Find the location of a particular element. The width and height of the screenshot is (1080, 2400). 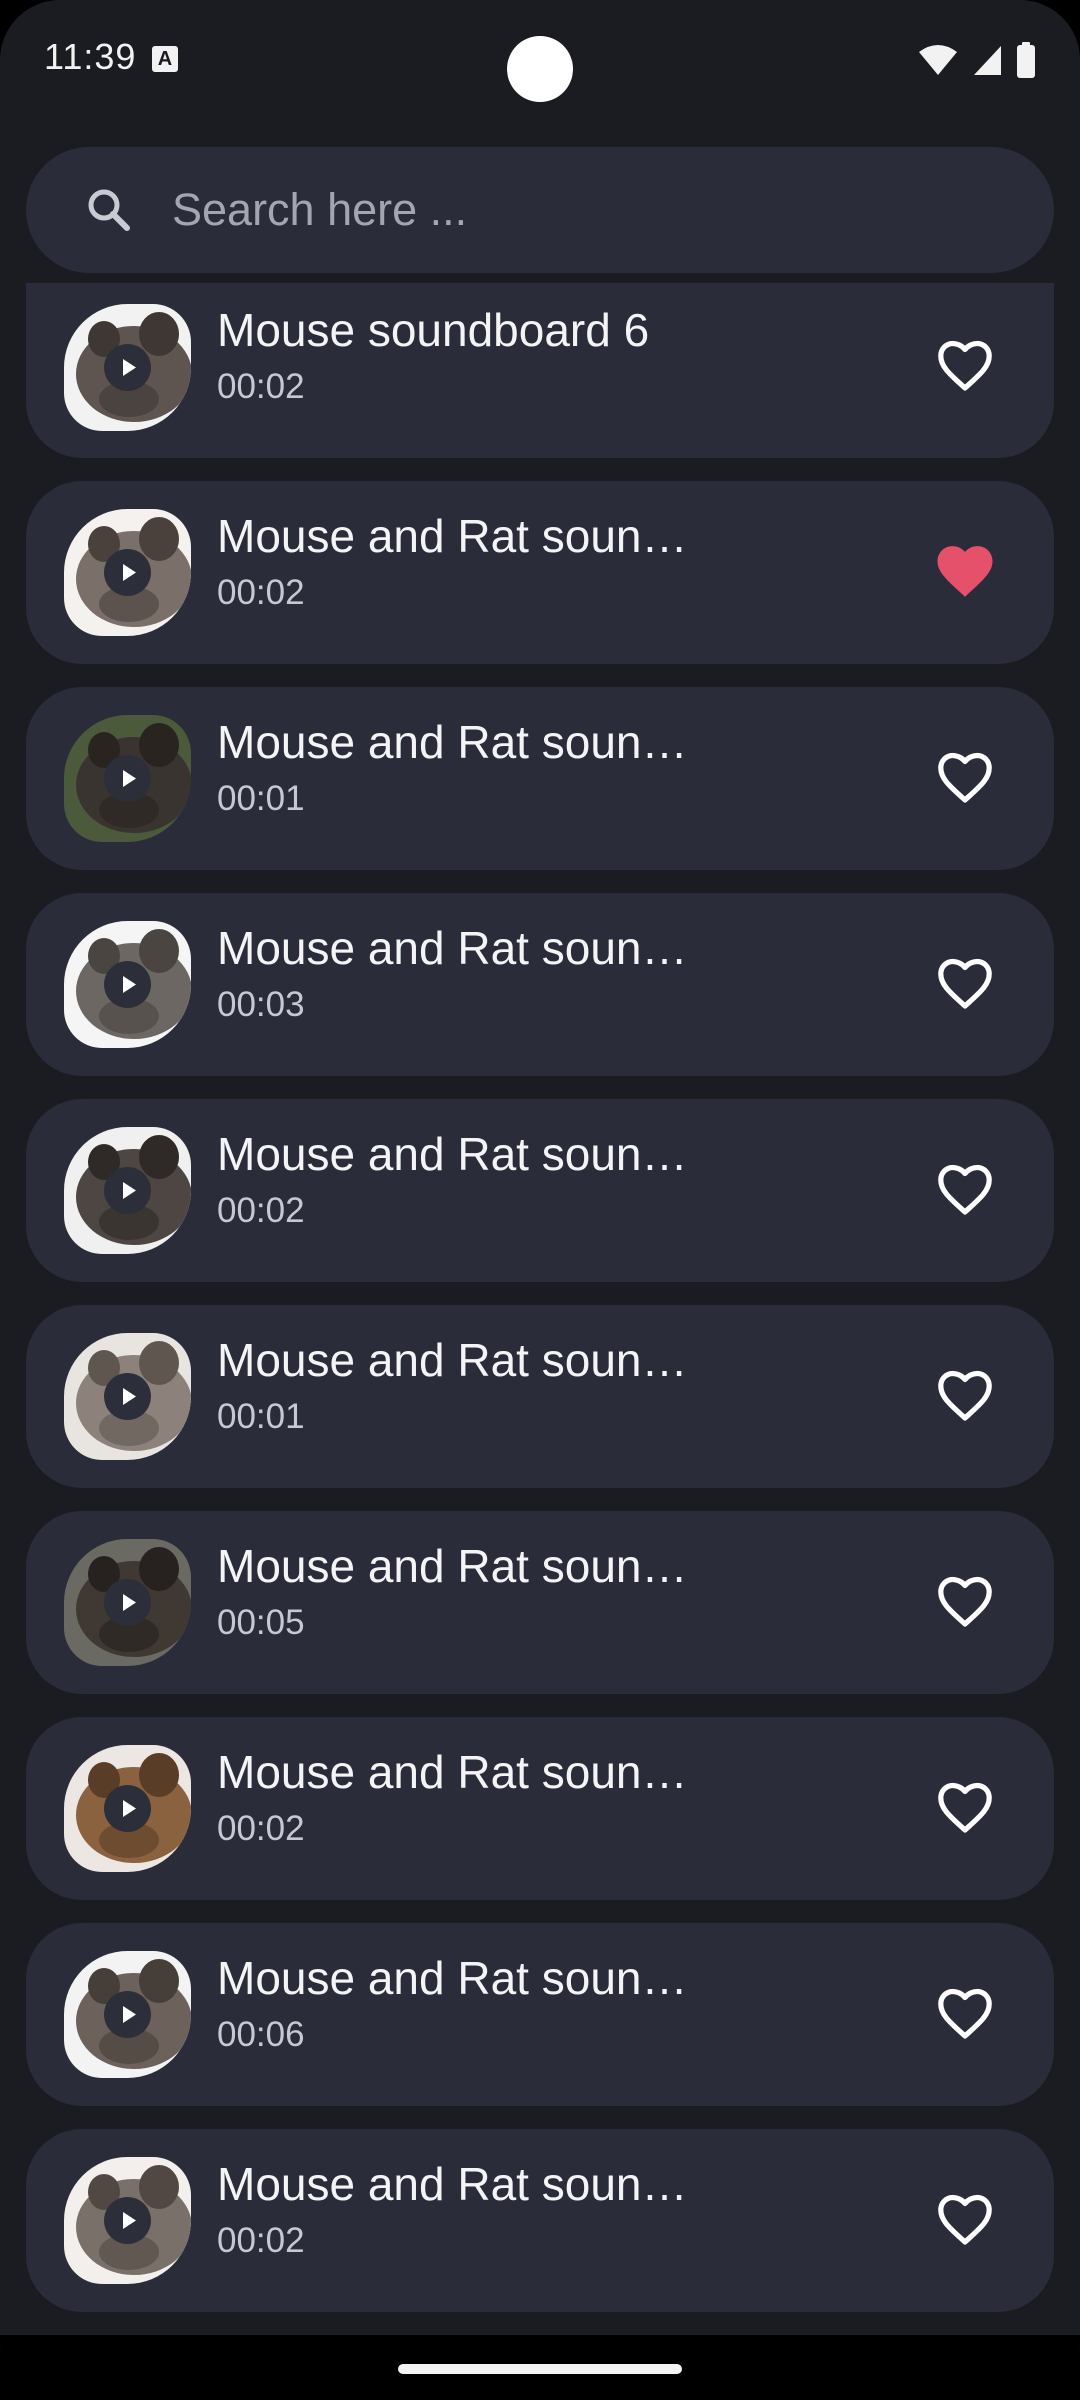

sound-list-item: Mouse and Rat soun… 00:03 is located at coordinates (540, 984).